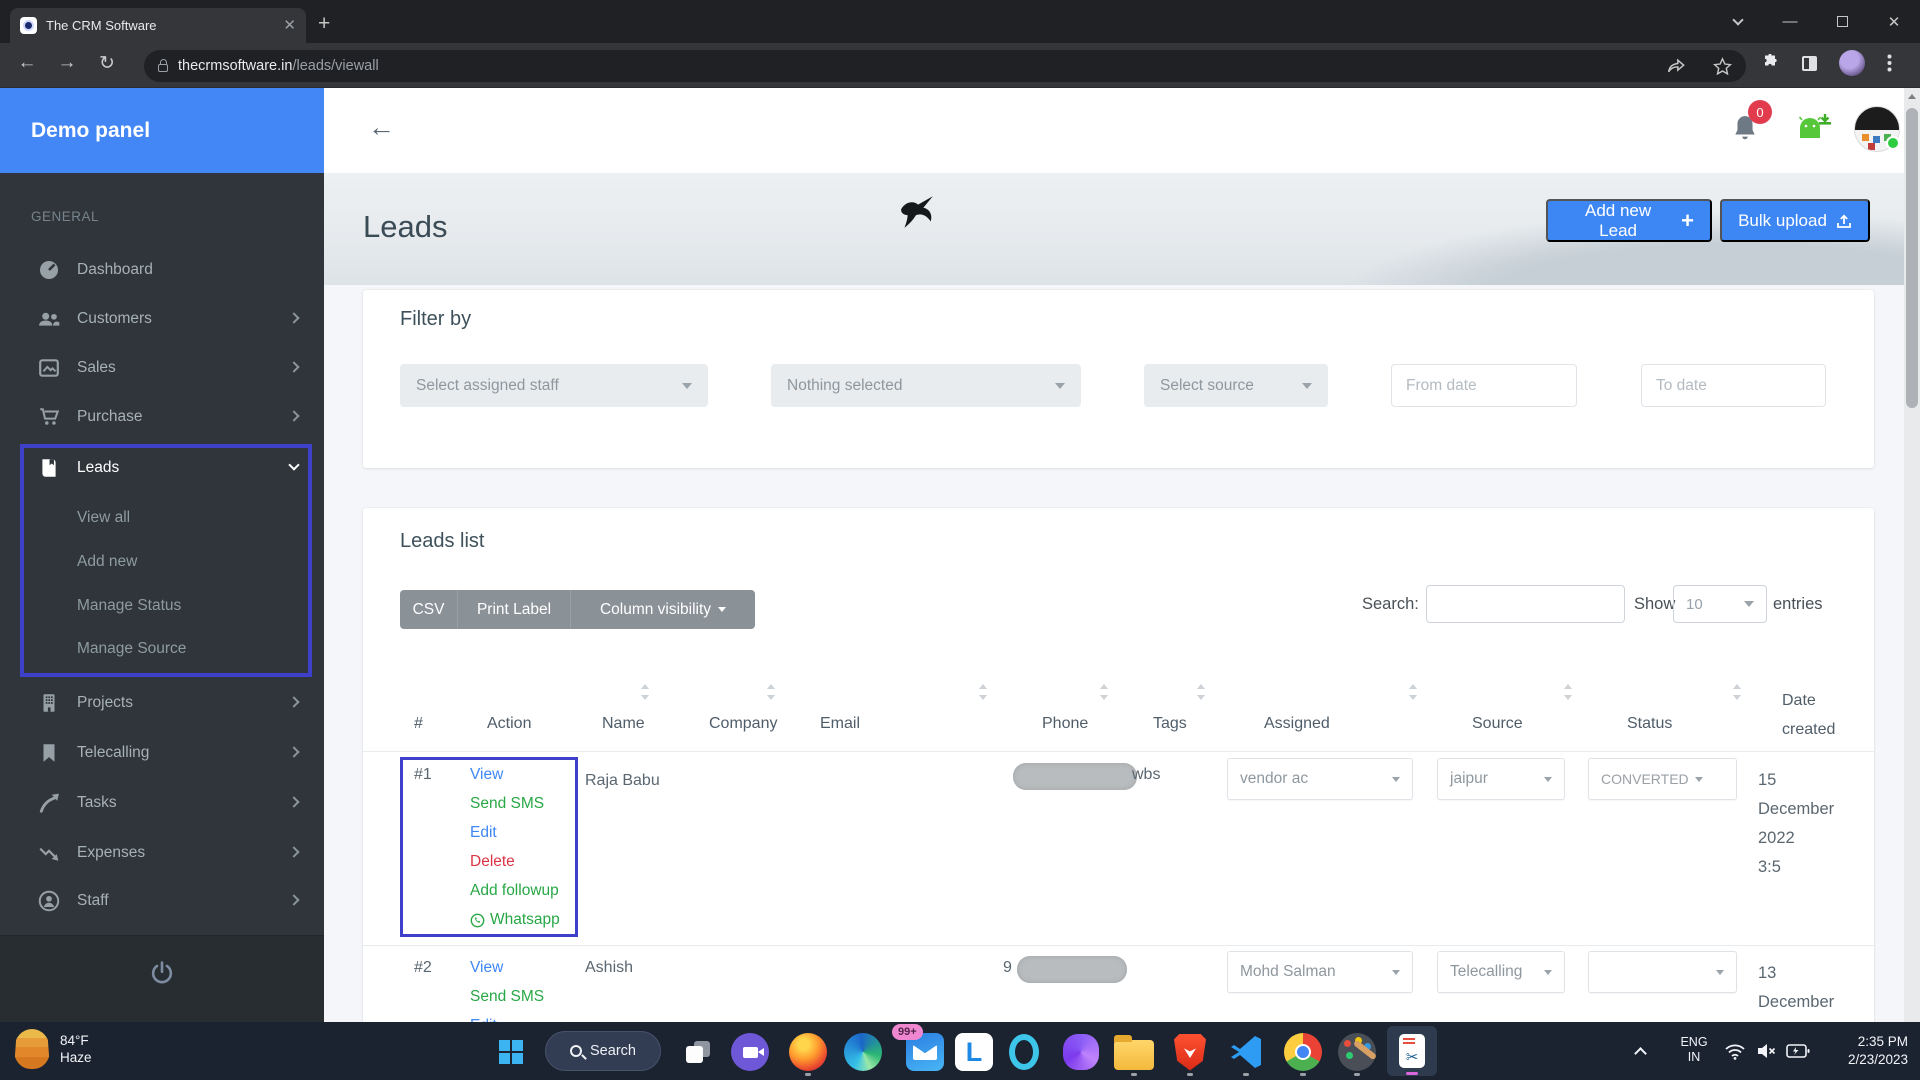  Describe the element at coordinates (162, 269) in the screenshot. I see `sidebar-item-dashboard: Dashboard` at that location.